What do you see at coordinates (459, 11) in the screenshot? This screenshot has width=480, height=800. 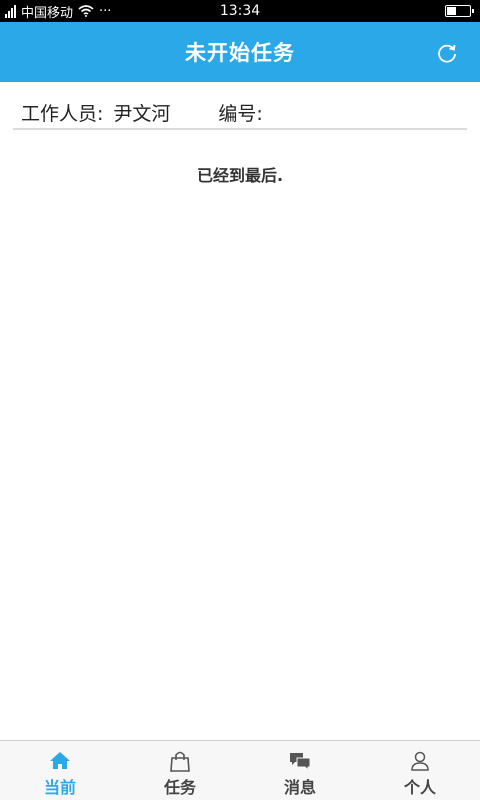 I see `battery-icon` at bounding box center [459, 11].